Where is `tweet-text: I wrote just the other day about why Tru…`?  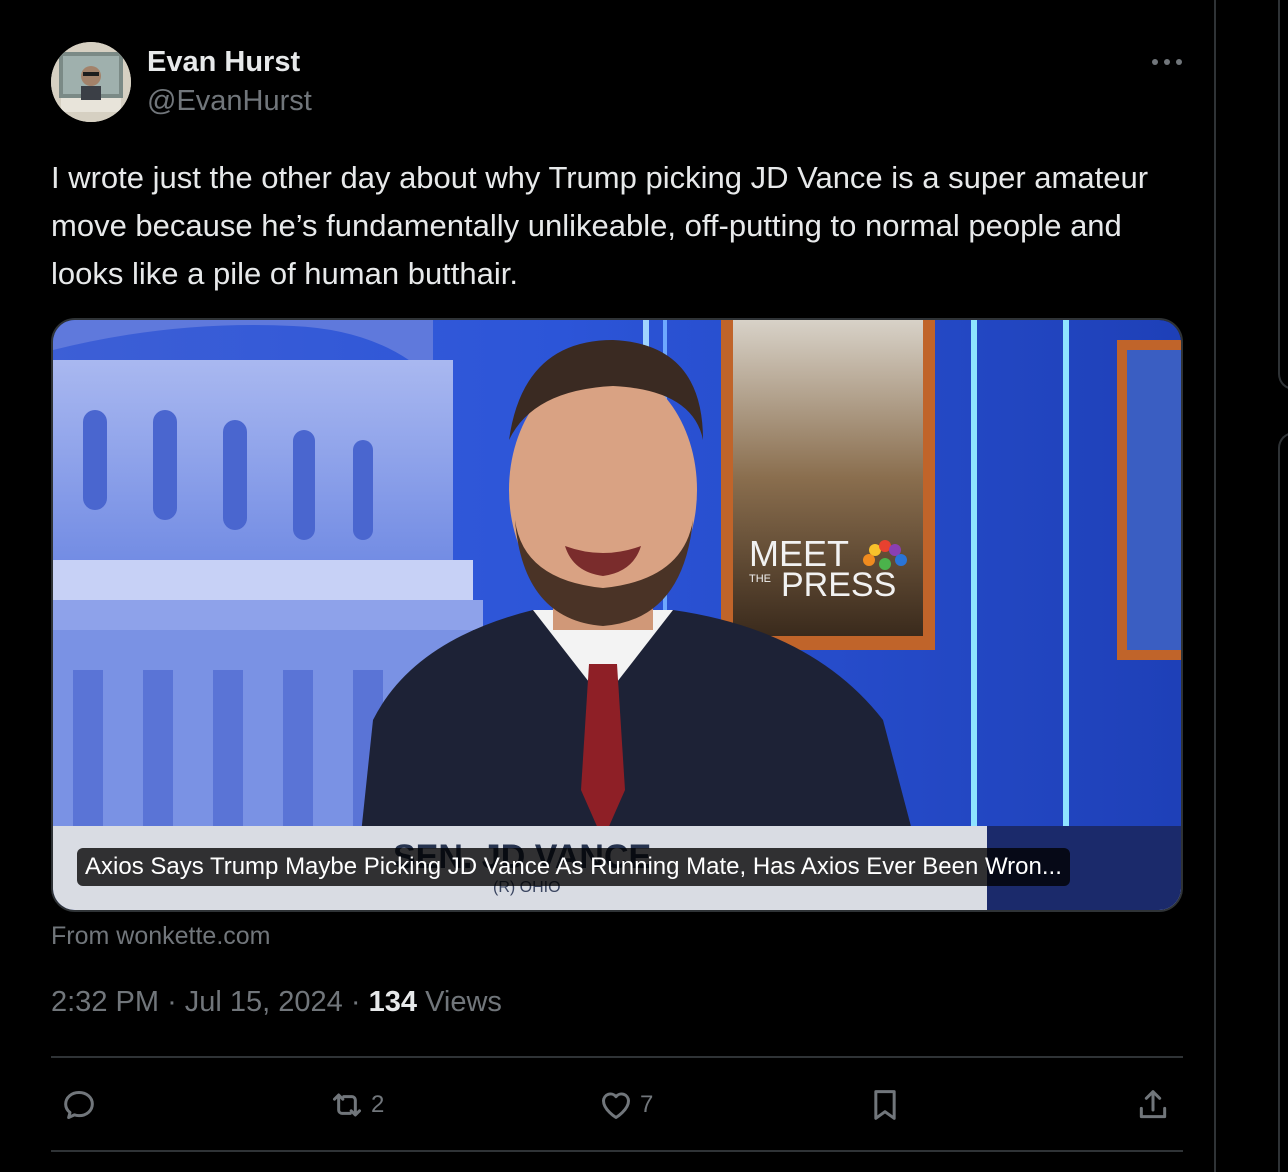 tweet-text: I wrote just the other day about why Tru… is located at coordinates (600, 225).